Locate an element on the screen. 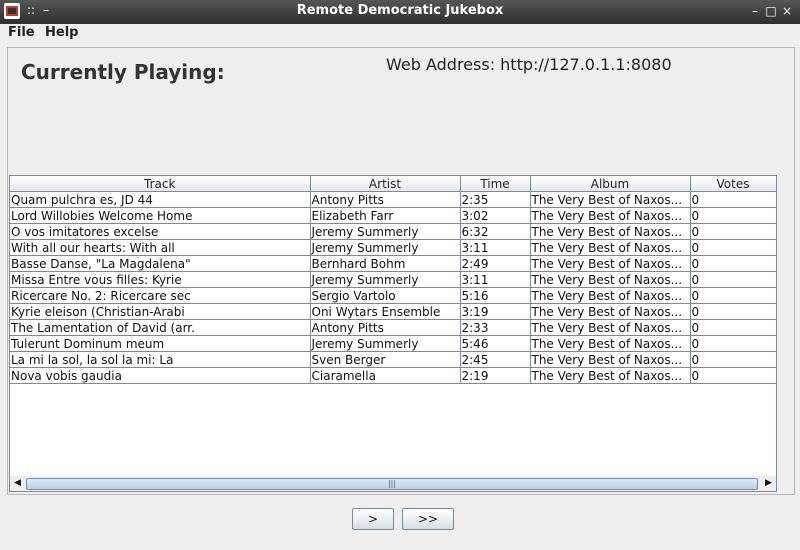 The width and height of the screenshot is (800, 550). table-header: Track Artist Time Album Votes is located at coordinates (393, 184).